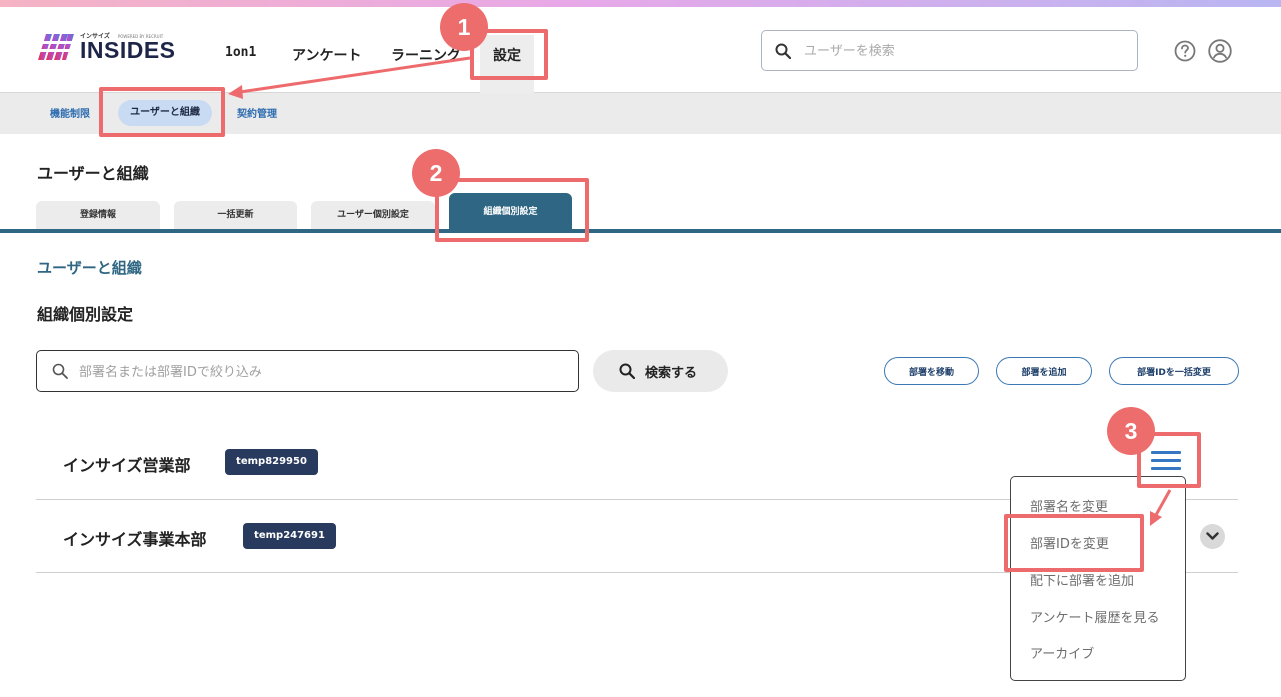 Image resolution: width=1281 pixels, height=697 pixels. Describe the element at coordinates (324, 372) in the screenshot. I see `department-filter-input` at that location.